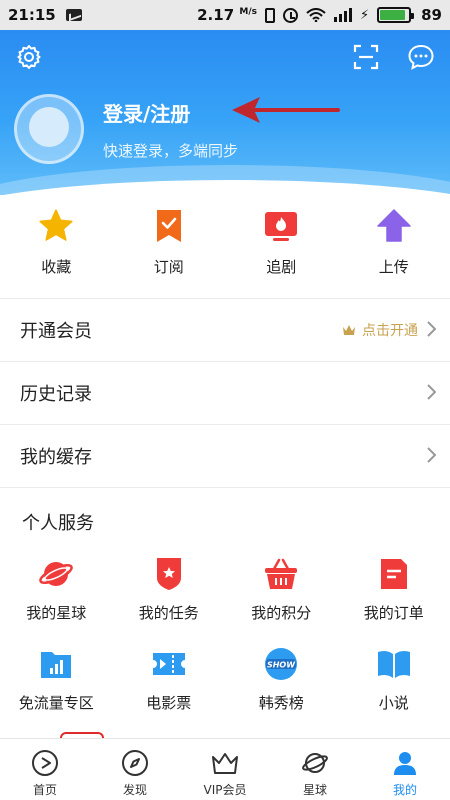 This screenshot has width=450, height=800. I want to click on task-badge-icon, so click(168, 574).